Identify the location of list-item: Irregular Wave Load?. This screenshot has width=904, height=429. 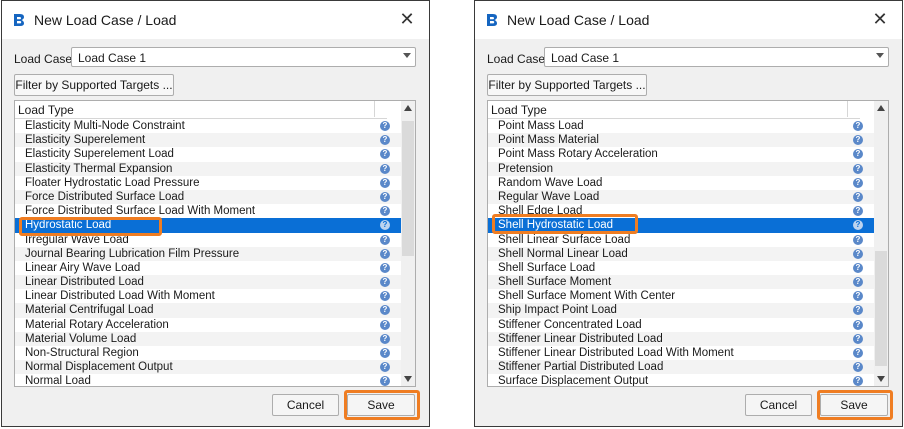
(209, 240).